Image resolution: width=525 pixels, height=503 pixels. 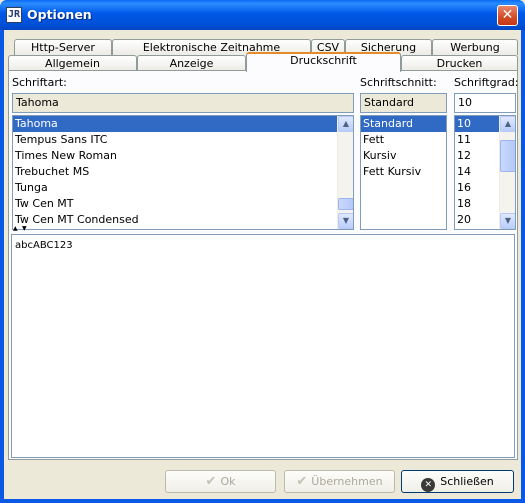 I want to click on title-bar: JR Optionen ✕, so click(x=262, y=15).